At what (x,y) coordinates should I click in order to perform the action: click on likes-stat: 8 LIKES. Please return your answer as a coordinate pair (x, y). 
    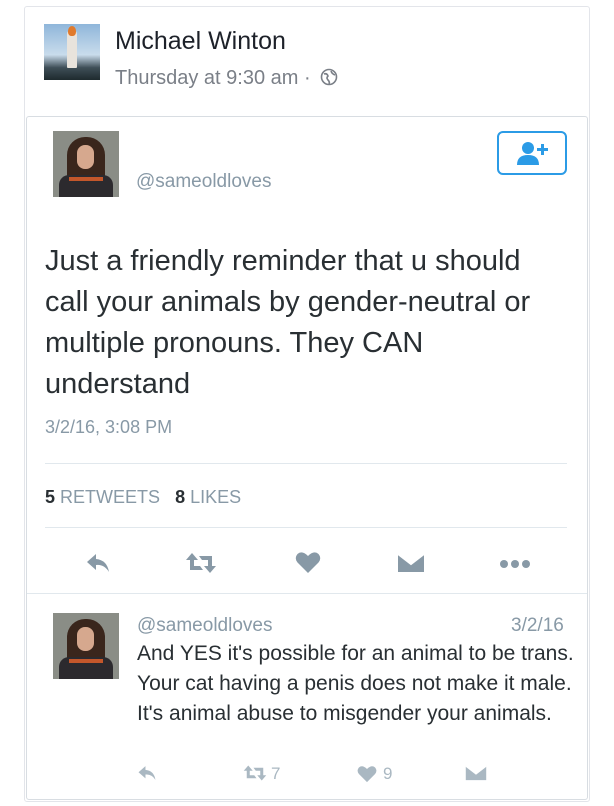
    Looking at the image, I should click on (208, 497).